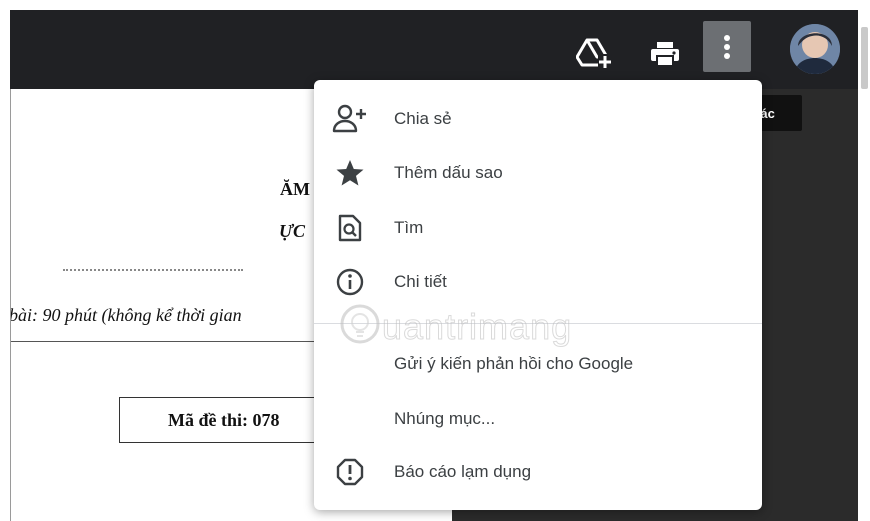 Image resolution: width=870 pixels, height=521 pixels. I want to click on menu-item-find: Tìm, so click(538, 228).